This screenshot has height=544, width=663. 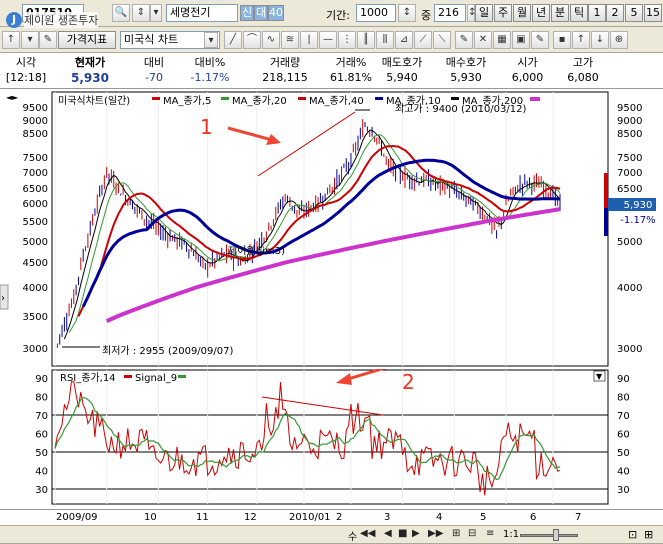 What do you see at coordinates (271, 40) in the screenshot?
I see `fibo-arc-icon: ∿` at bounding box center [271, 40].